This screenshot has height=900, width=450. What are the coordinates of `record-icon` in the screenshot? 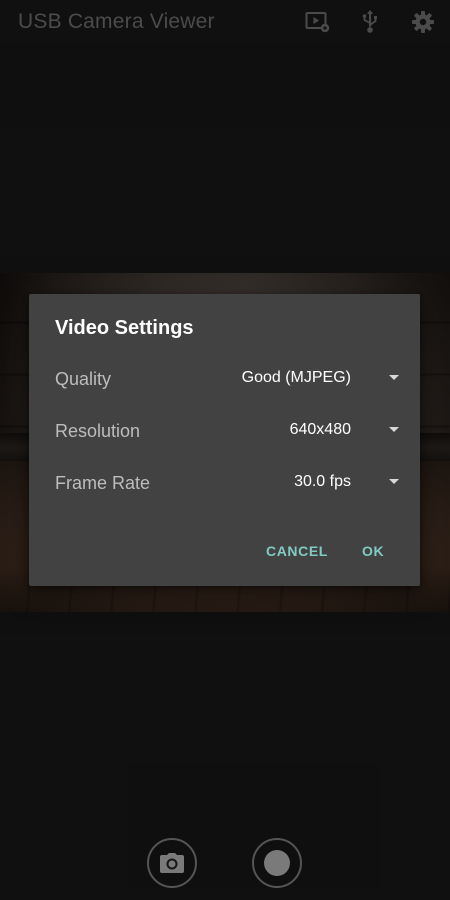 It's located at (277, 863).